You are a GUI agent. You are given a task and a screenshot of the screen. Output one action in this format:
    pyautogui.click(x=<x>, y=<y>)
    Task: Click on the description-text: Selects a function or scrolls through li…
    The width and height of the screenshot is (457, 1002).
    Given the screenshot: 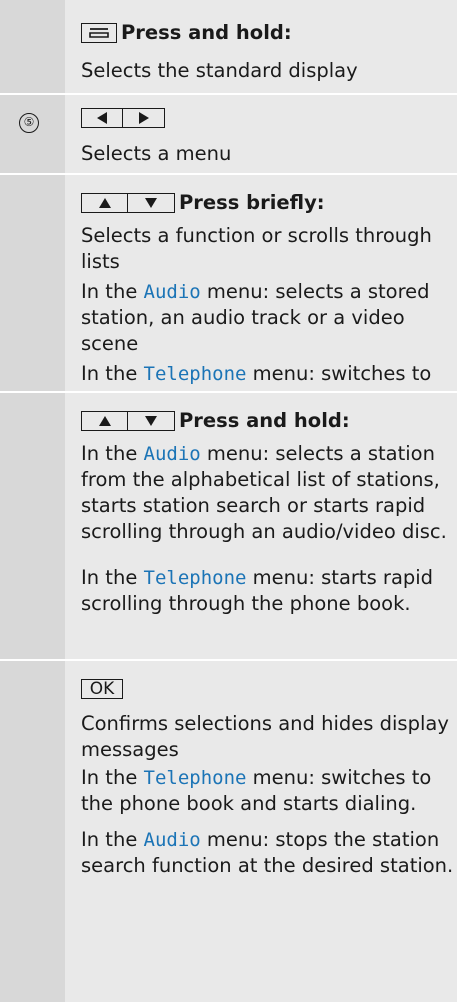 What is the action you would take?
    pyautogui.click(x=256, y=248)
    